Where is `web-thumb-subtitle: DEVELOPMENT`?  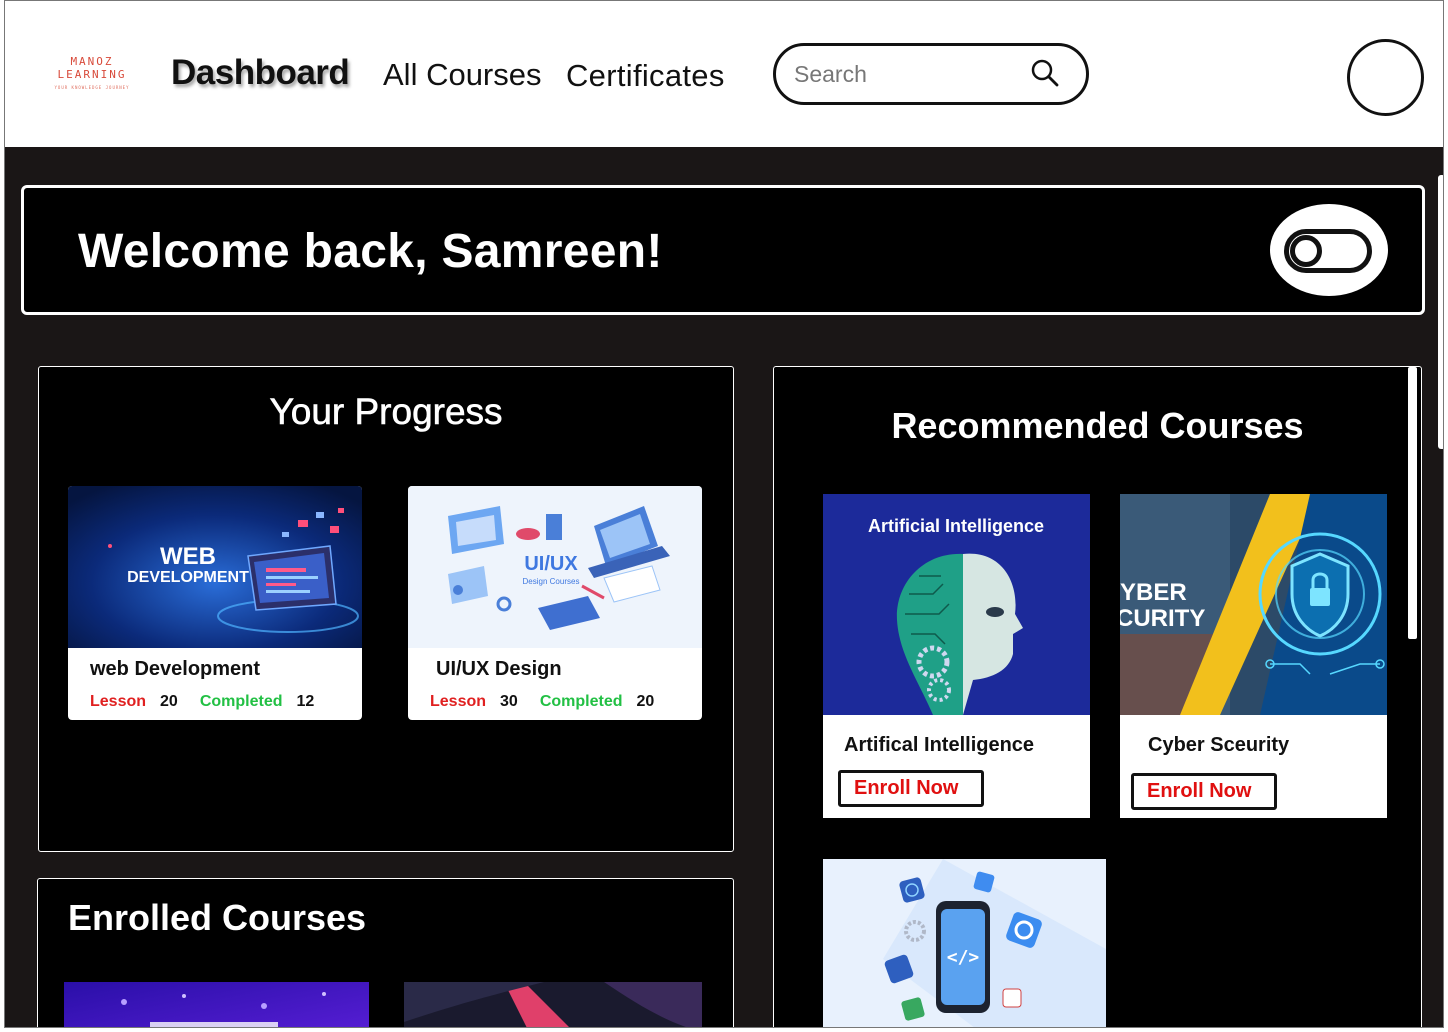
web-thumb-subtitle: DEVELOPMENT is located at coordinates (188, 577).